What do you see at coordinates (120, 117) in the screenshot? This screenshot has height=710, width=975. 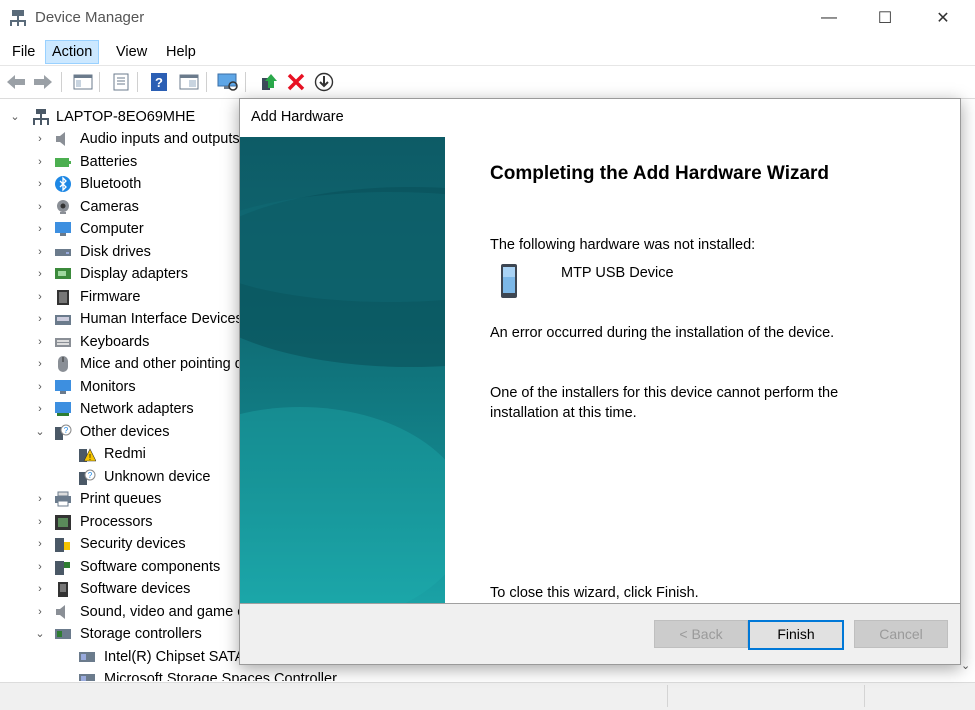 I see `tree-root: ⌄ LAPTOP-8EO69MHE` at bounding box center [120, 117].